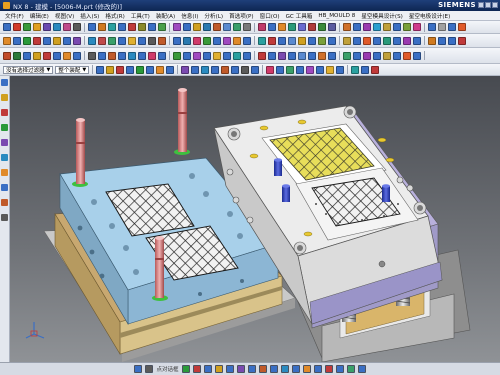 This screenshot has width=500, height=375. Describe the element at coordinates (481, 5) in the screenshot. I see `minimize-button` at that location.